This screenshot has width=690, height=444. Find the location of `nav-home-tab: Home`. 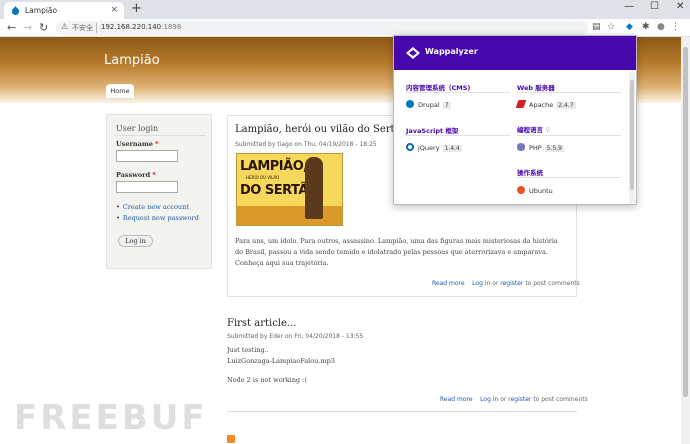

nav-home-tab: Home is located at coordinates (120, 91).